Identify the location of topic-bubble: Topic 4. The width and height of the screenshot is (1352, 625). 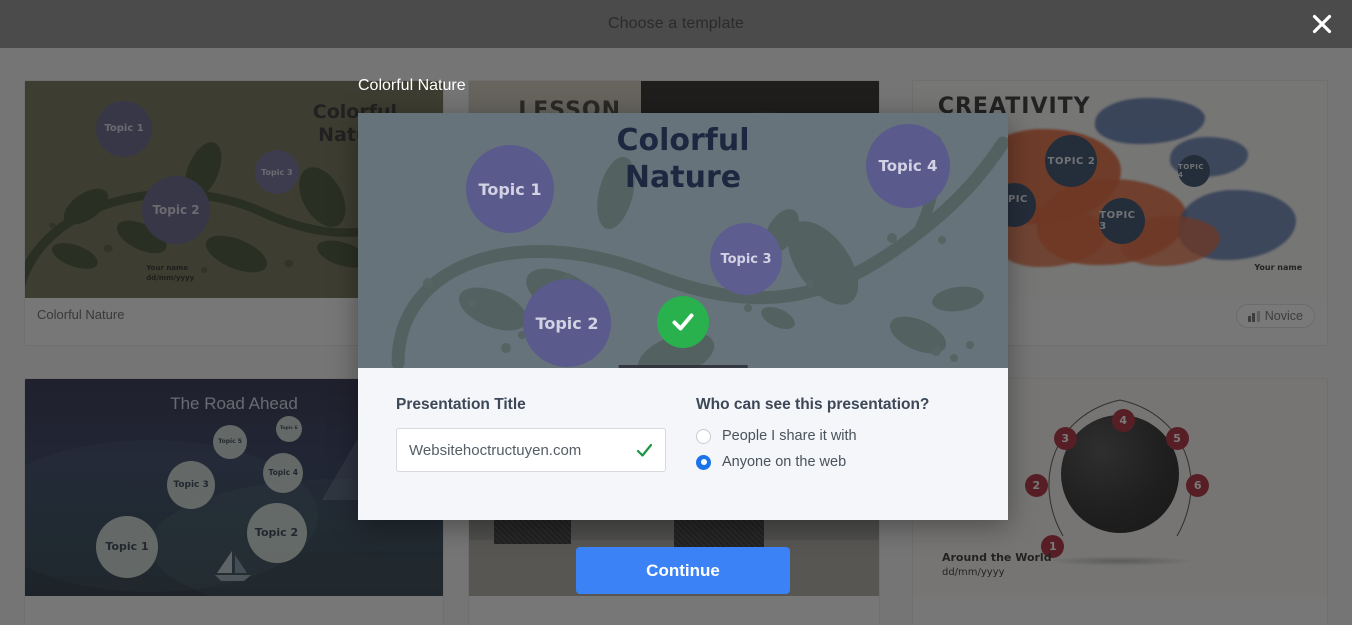
(908, 166).